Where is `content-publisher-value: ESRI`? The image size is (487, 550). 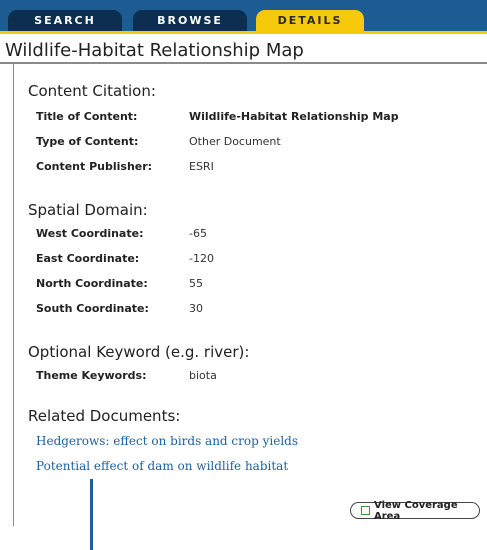
content-publisher-value: ESRI is located at coordinates (201, 166).